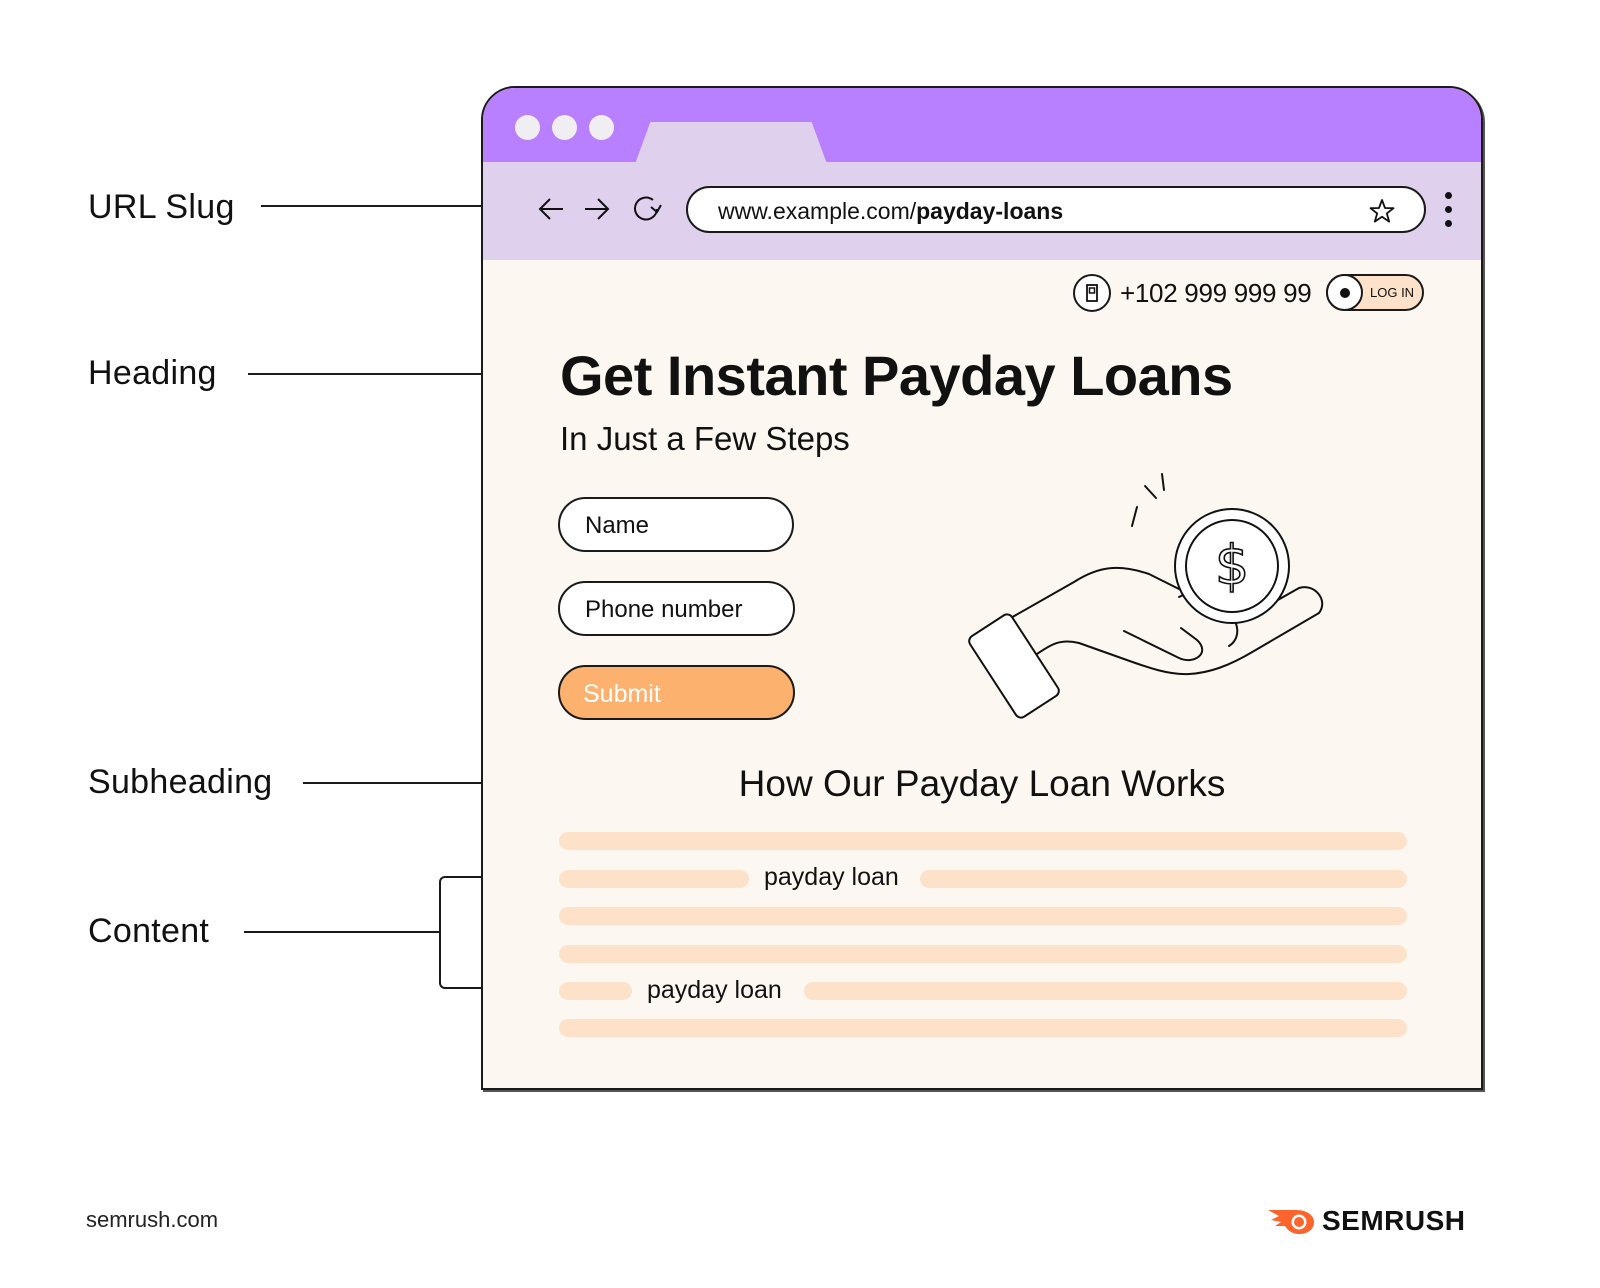 The height and width of the screenshot is (1288, 1600). Describe the element at coordinates (705, 438) in the screenshot. I see `page-subtitle: In Just a Few Steps` at that location.